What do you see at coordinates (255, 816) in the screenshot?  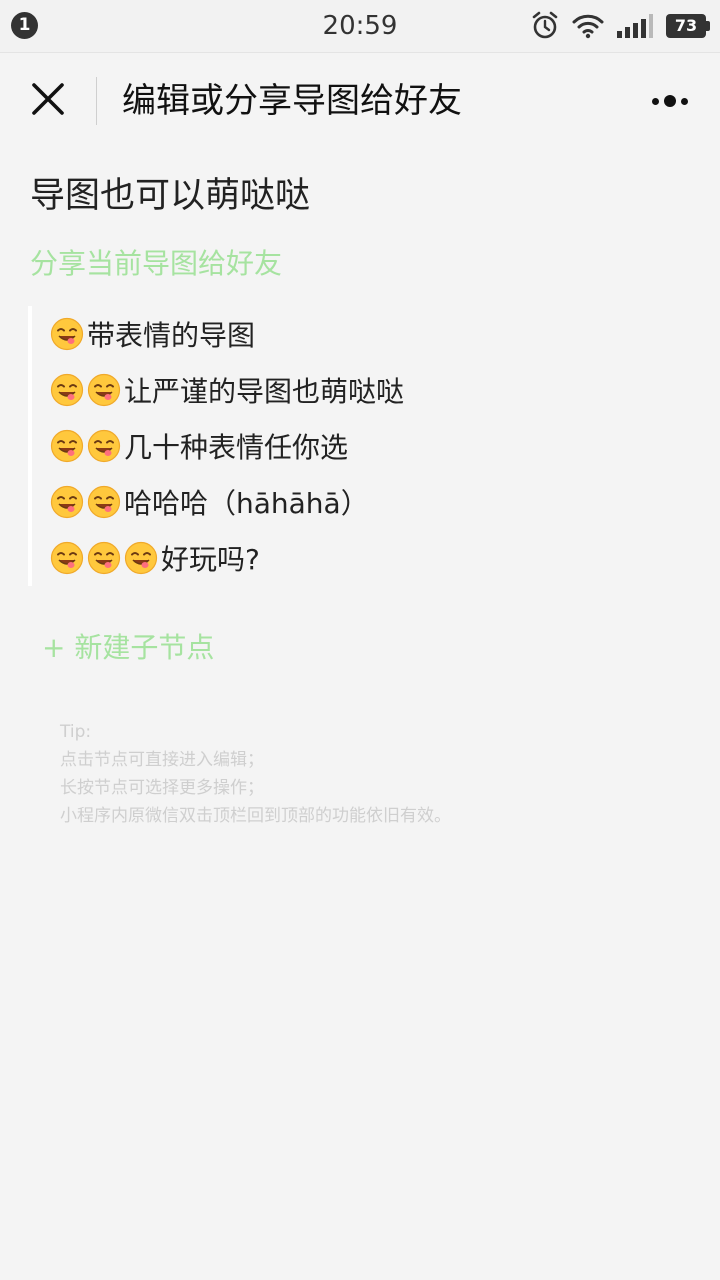 I see `tip-line: 小程序内原微信双击顶栏回到顶部的功能依旧有效。` at bounding box center [255, 816].